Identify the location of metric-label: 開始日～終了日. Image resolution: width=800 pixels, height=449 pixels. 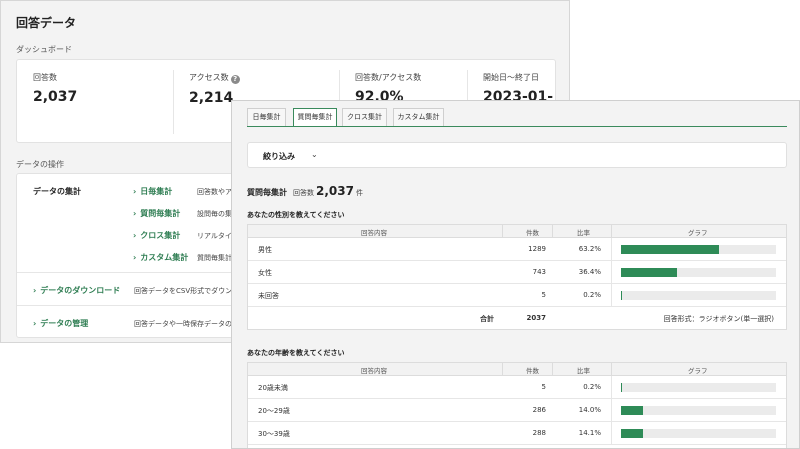
(511, 77).